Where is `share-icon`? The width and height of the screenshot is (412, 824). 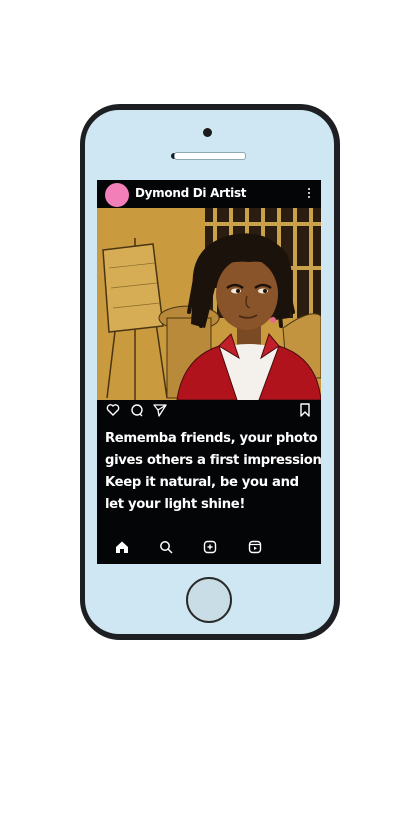 share-icon is located at coordinates (160, 410).